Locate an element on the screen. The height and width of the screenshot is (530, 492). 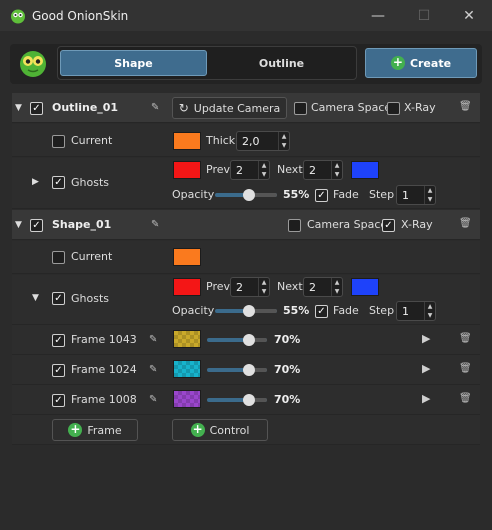
window-title: Good OnionSkin is located at coordinates (80, 15).